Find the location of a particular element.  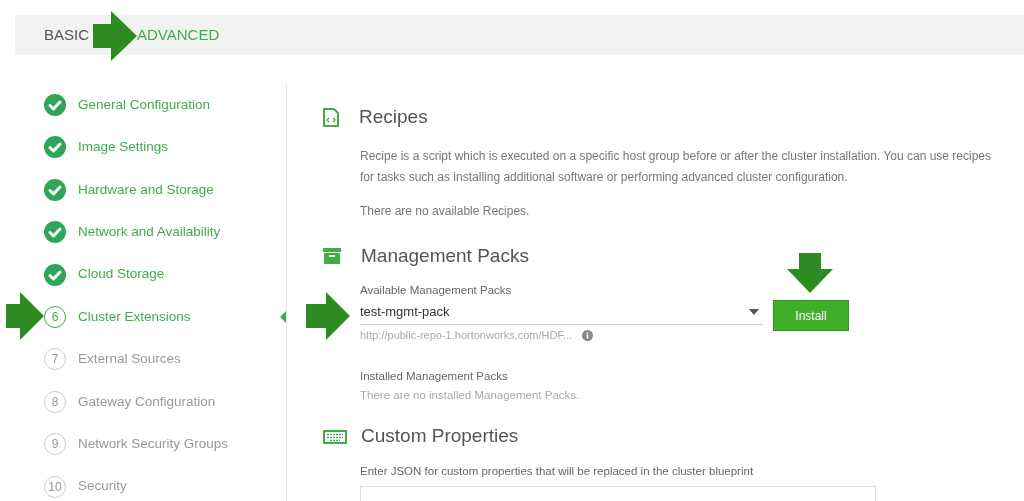

info-icon is located at coordinates (588, 335).